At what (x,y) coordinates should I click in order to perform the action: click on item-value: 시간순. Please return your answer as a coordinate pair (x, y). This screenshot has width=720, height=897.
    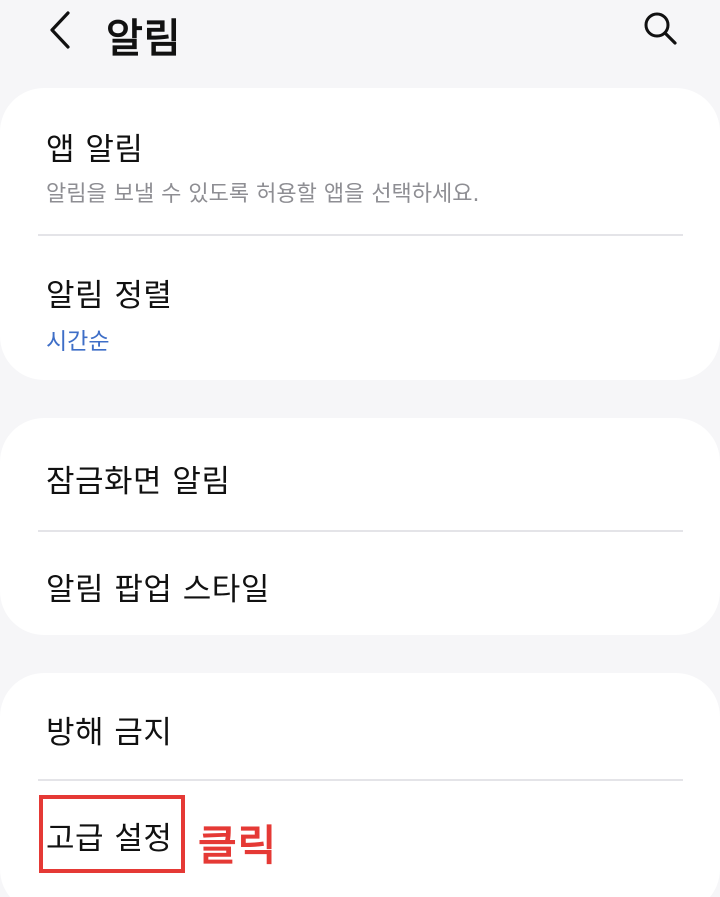
    Looking at the image, I should click on (78, 342).